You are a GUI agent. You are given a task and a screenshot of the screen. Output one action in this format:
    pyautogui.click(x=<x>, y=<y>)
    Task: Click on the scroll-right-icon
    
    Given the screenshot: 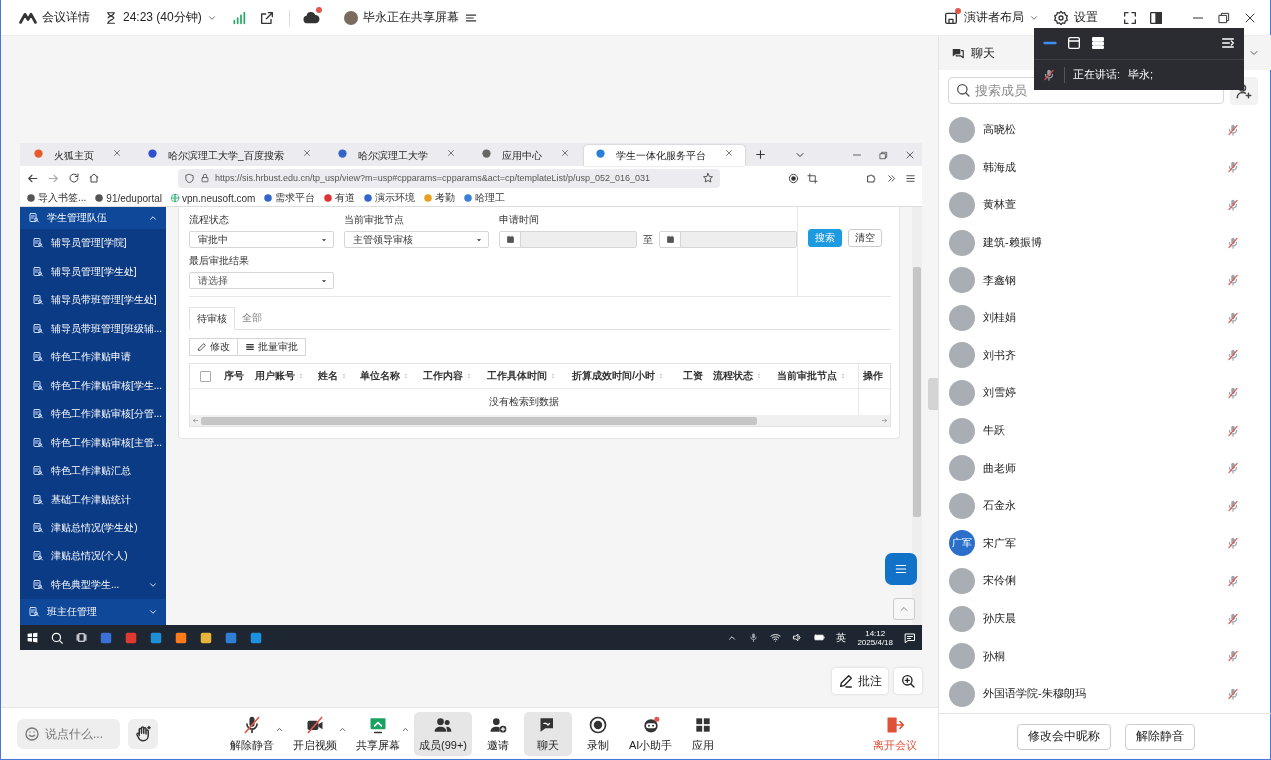 What is the action you would take?
    pyautogui.click(x=884, y=420)
    